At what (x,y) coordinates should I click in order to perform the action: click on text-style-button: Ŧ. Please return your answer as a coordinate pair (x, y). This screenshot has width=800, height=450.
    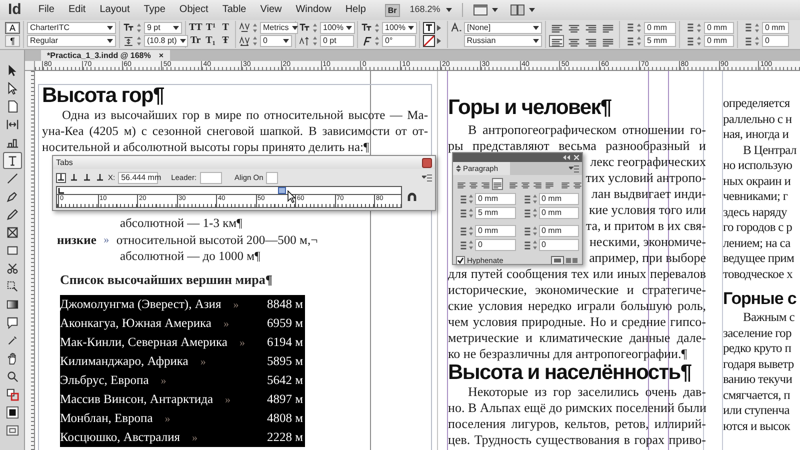
    Looking at the image, I should click on (225, 41).